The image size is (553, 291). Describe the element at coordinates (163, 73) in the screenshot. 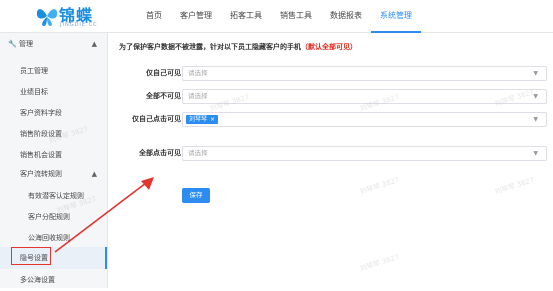

I see `field-label-self-visible: 仅自己可见` at that location.